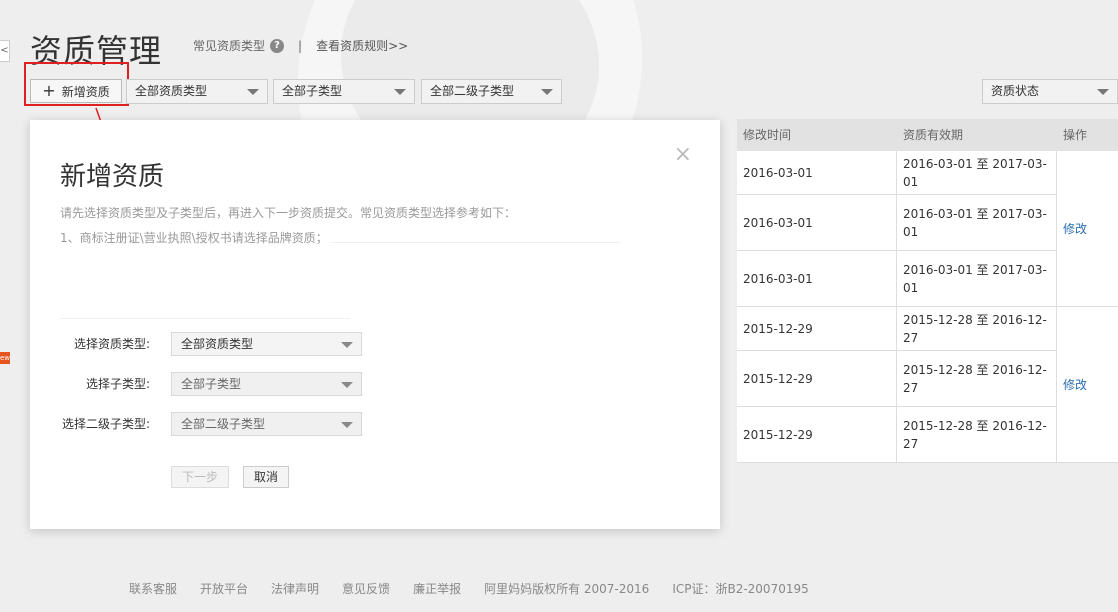 This screenshot has width=1118, height=612. I want to click on filter-type-select: 全部资质类型, so click(197, 91).